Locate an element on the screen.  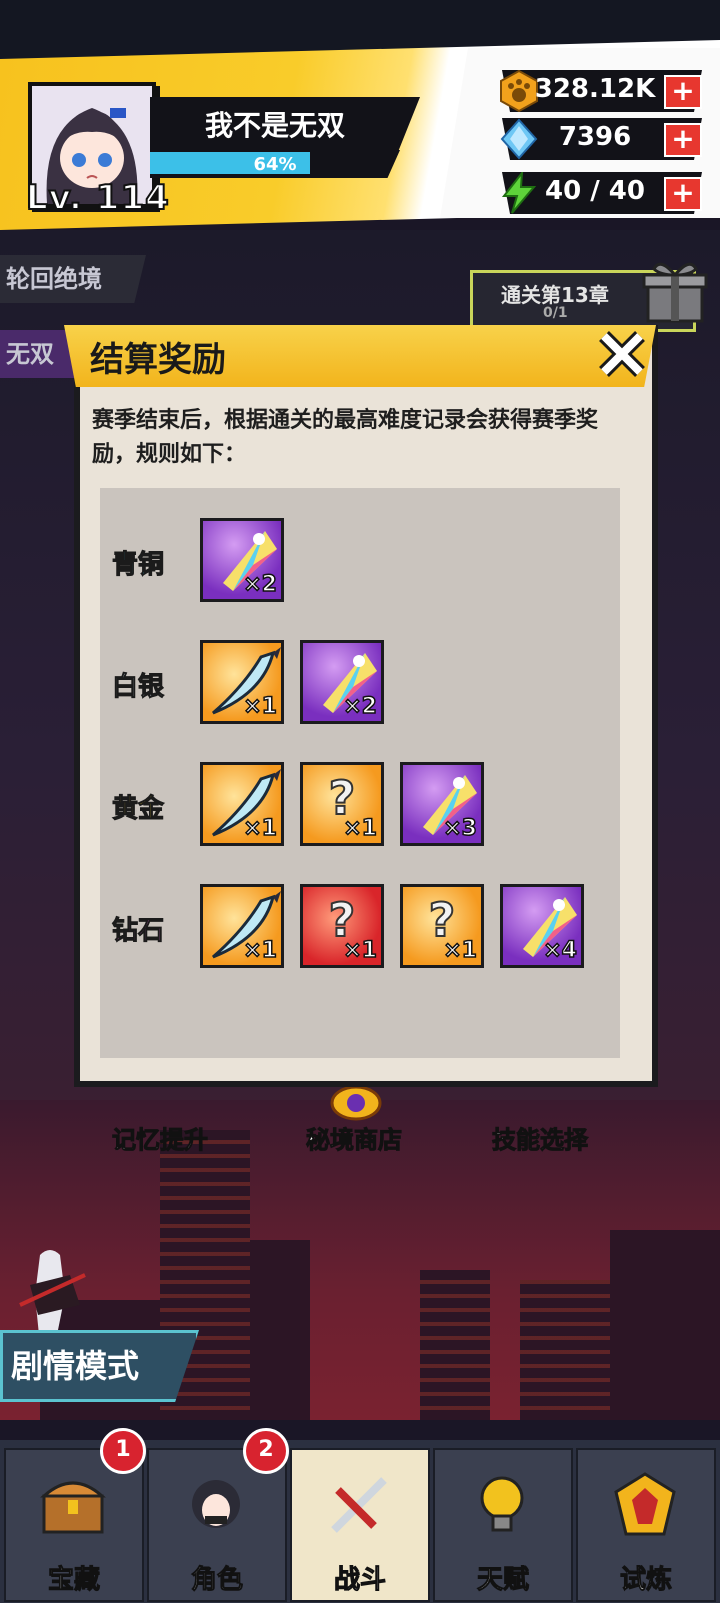
tier-label: 黄金 is located at coordinates (138, 809).